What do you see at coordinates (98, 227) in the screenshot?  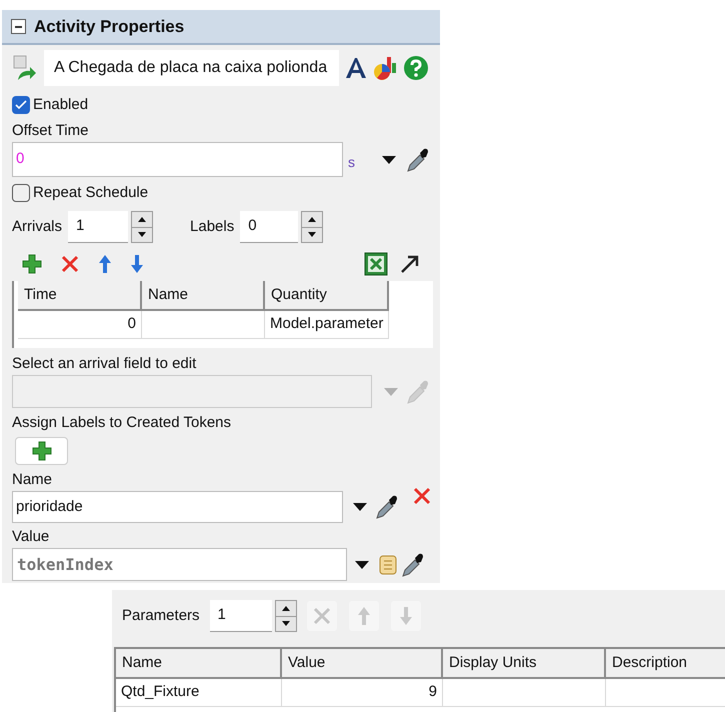 I see `arrivals-field: 1` at bounding box center [98, 227].